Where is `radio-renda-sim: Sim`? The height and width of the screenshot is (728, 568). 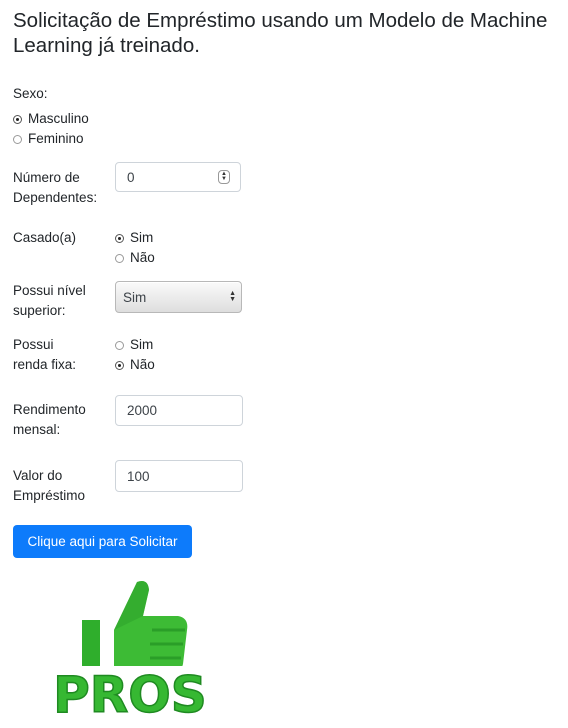
radio-renda-sim: Sim is located at coordinates (134, 345).